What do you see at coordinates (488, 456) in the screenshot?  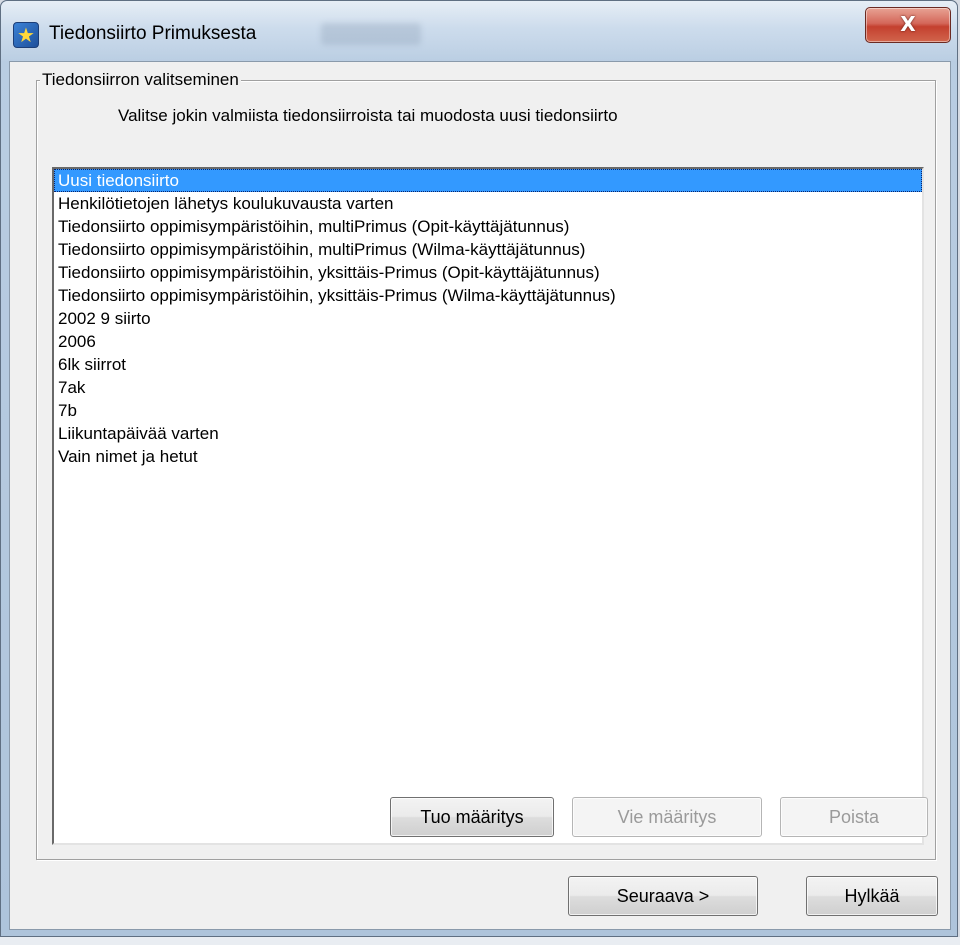 I see `list-item: Vain nimet ja hetut` at bounding box center [488, 456].